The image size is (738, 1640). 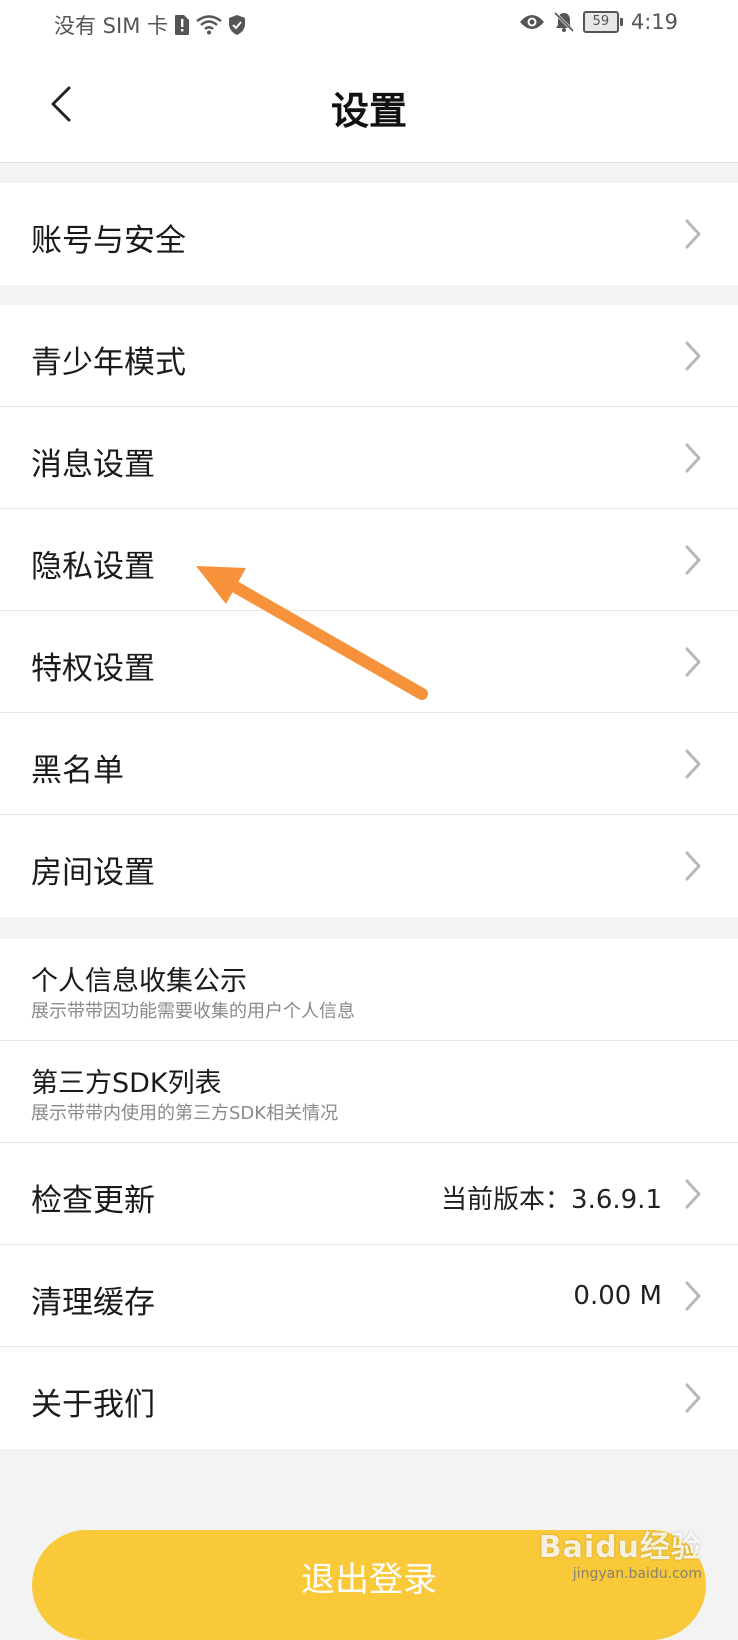 What do you see at coordinates (369, 1092) in the screenshot?
I see `settings-row-third-party-sdk: 第三方SDK列表 展示带带内使用的第三方SDK相关情况` at bounding box center [369, 1092].